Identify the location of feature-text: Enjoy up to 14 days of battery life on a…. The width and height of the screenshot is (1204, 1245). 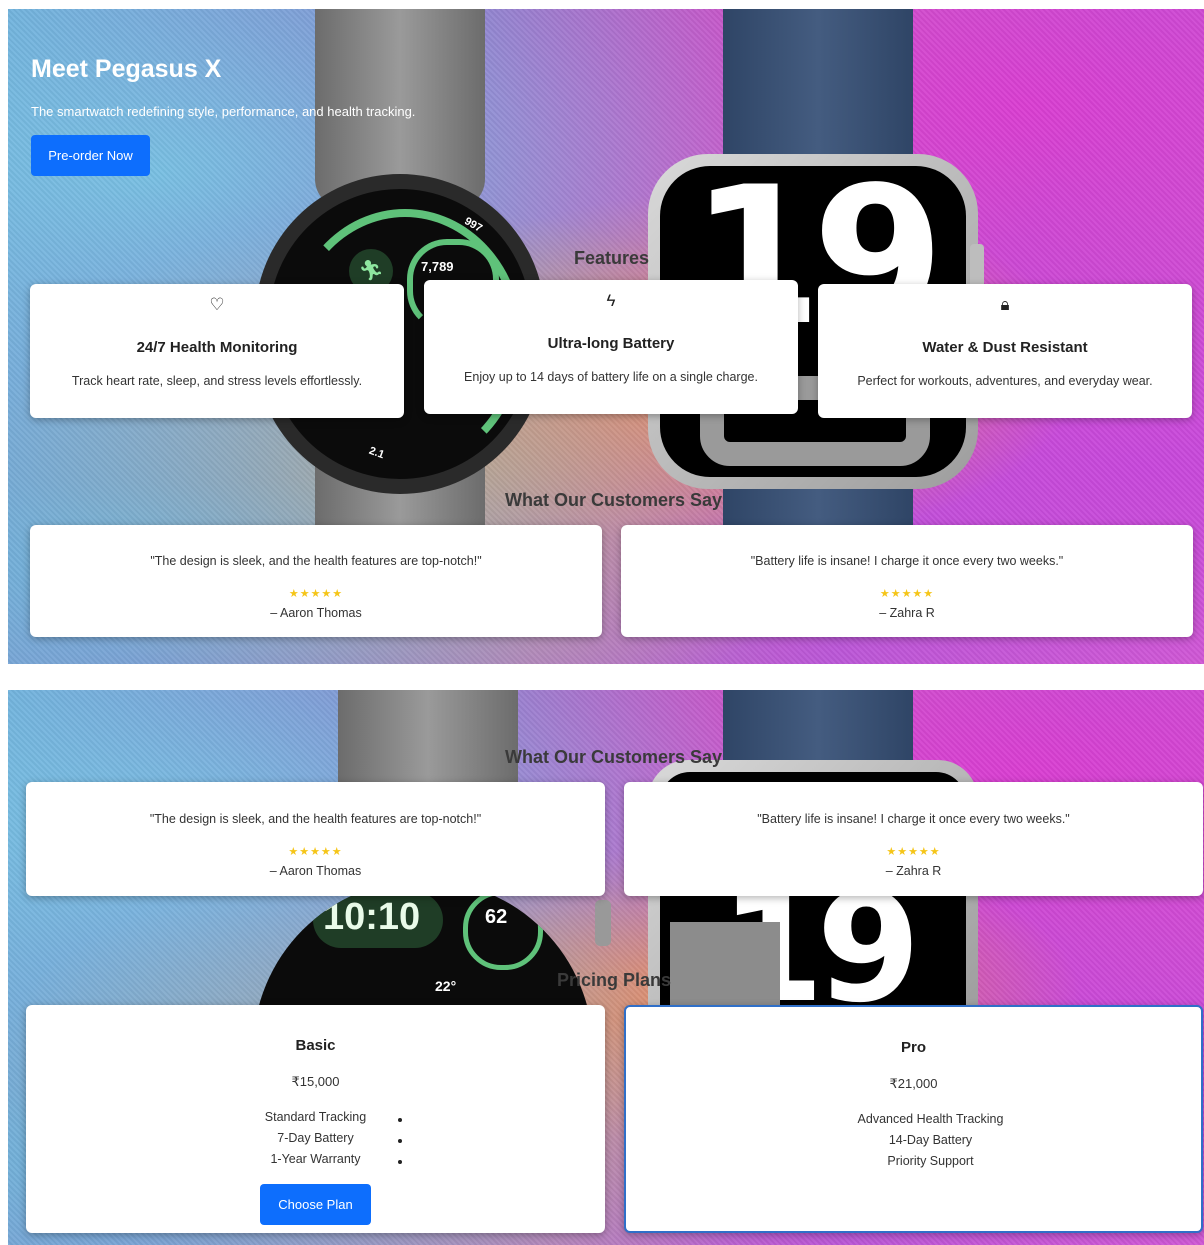
(611, 377).